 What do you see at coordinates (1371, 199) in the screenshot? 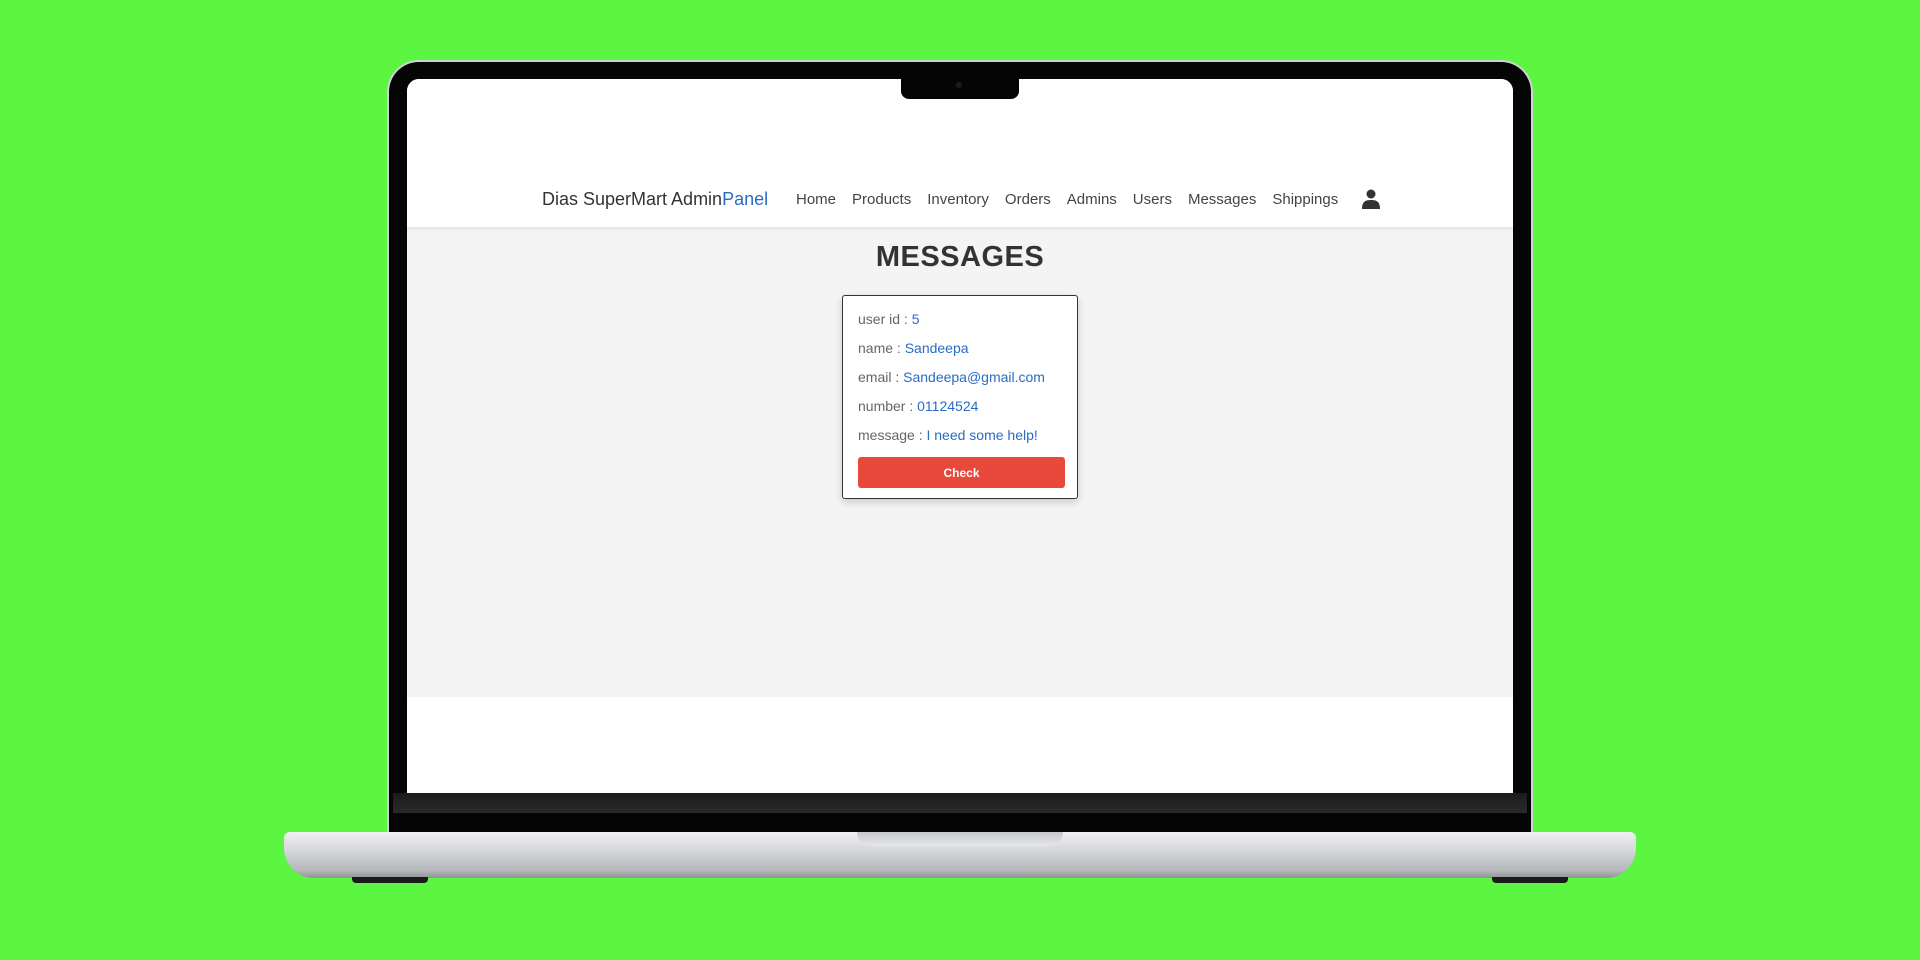
I see `user-icon` at bounding box center [1371, 199].